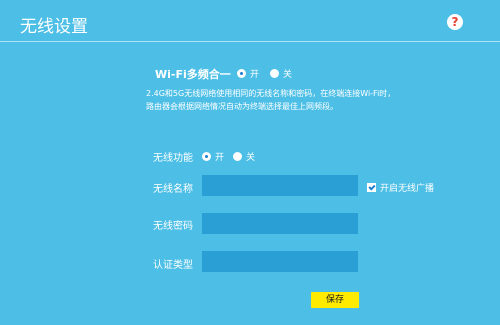  Describe the element at coordinates (173, 189) in the screenshot. I see `wireless-name-label: 无线名称` at that location.